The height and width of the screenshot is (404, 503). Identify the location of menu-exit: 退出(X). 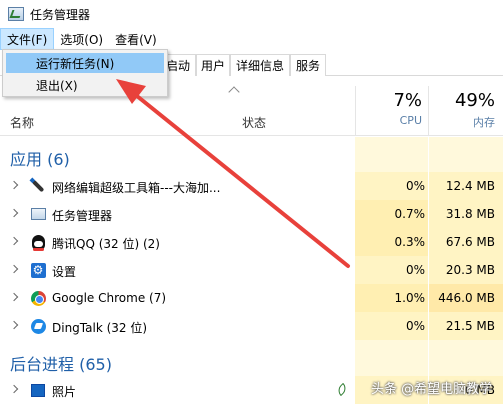
(85, 85).